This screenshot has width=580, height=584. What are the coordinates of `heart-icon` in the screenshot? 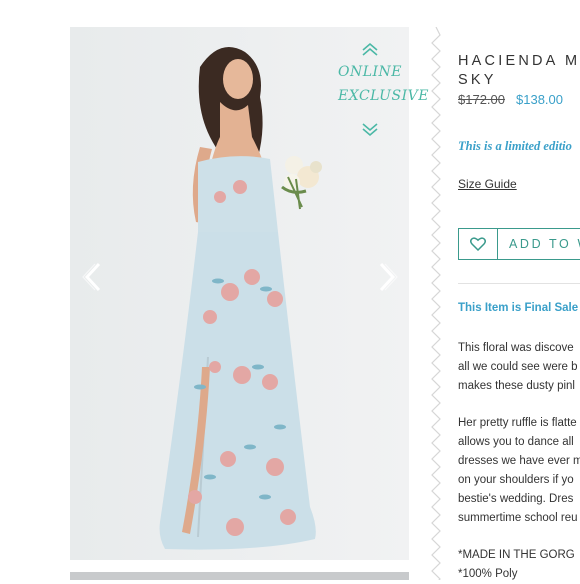 It's located at (478, 244).